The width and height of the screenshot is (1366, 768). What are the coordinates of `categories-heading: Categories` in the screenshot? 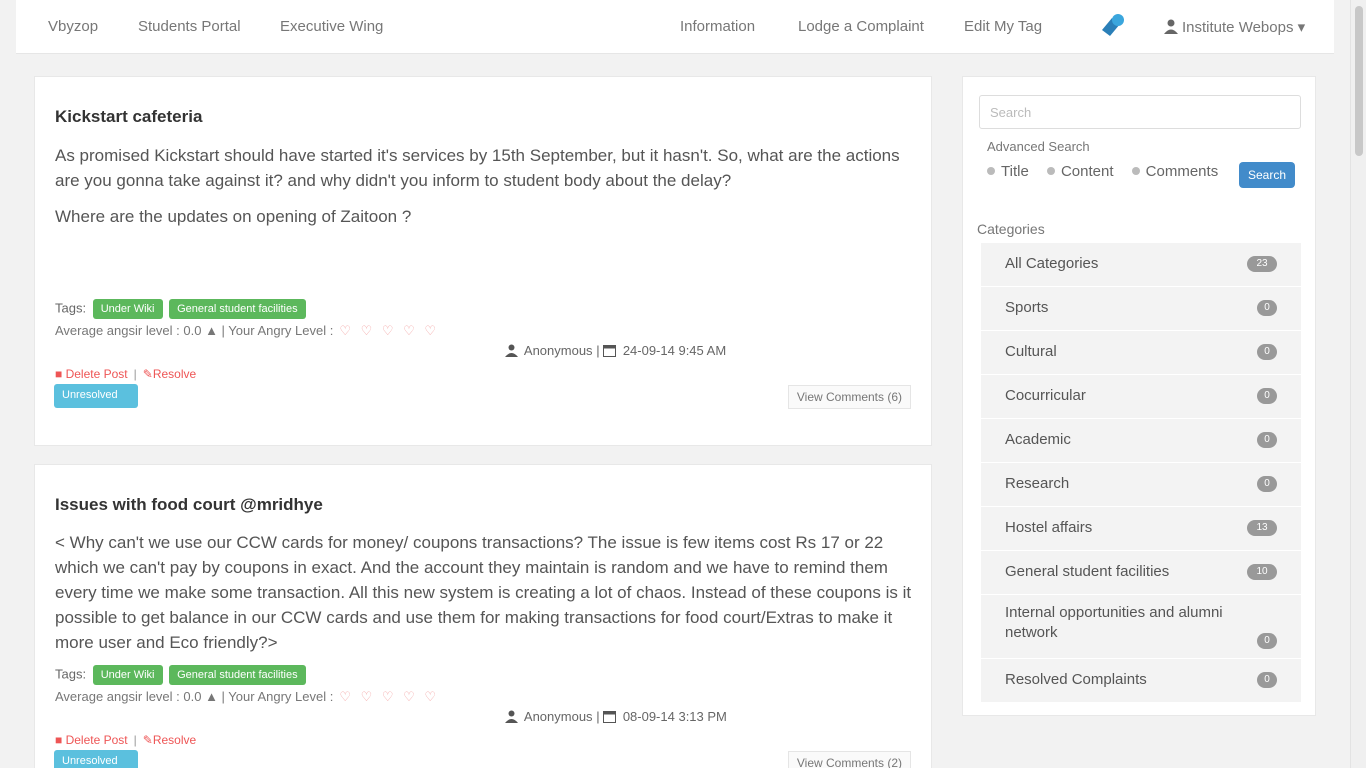 It's located at (1011, 229).